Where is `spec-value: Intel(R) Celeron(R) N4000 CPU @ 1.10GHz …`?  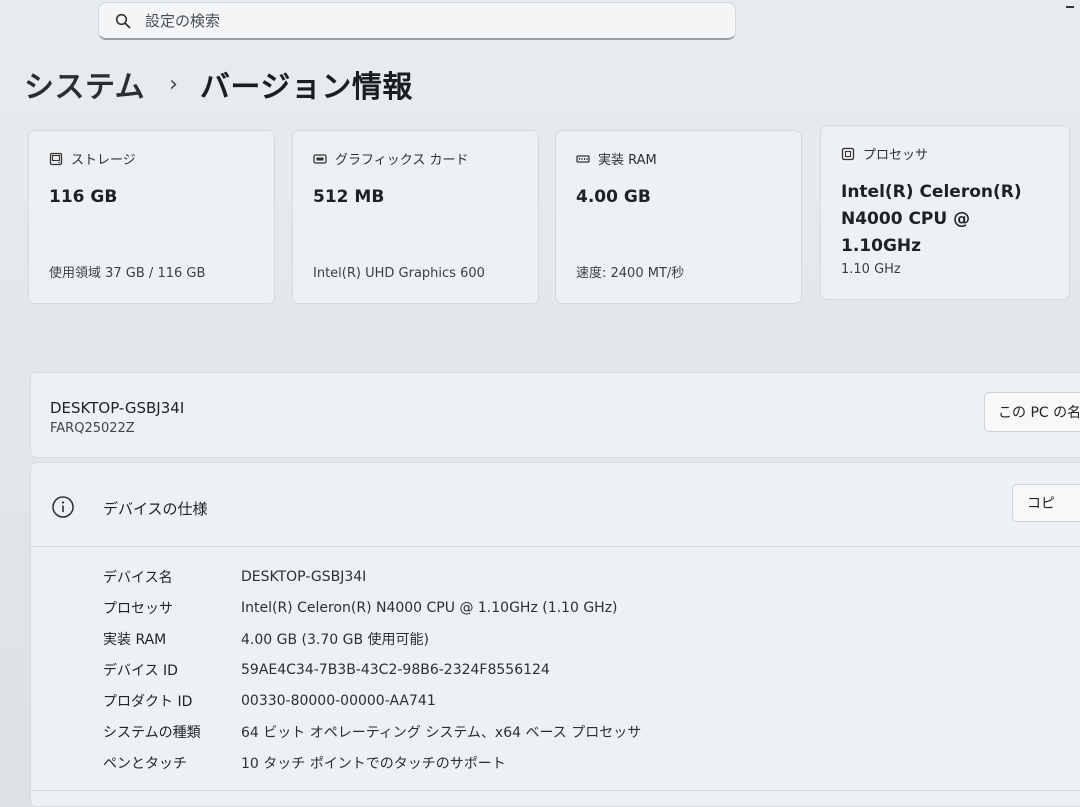 spec-value: Intel(R) Celeron(R) N4000 CPU @ 1.10GHz … is located at coordinates (429, 607).